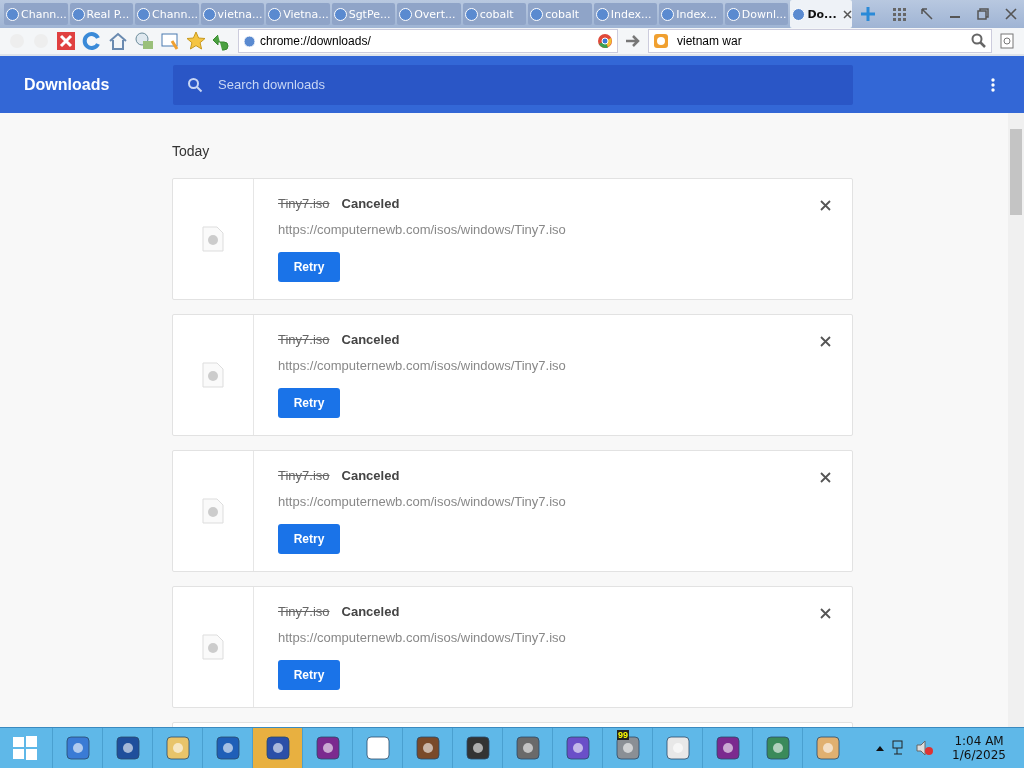 Image resolution: width=1024 pixels, height=768 pixels. I want to click on taskbar-button: 99, so click(627, 748).